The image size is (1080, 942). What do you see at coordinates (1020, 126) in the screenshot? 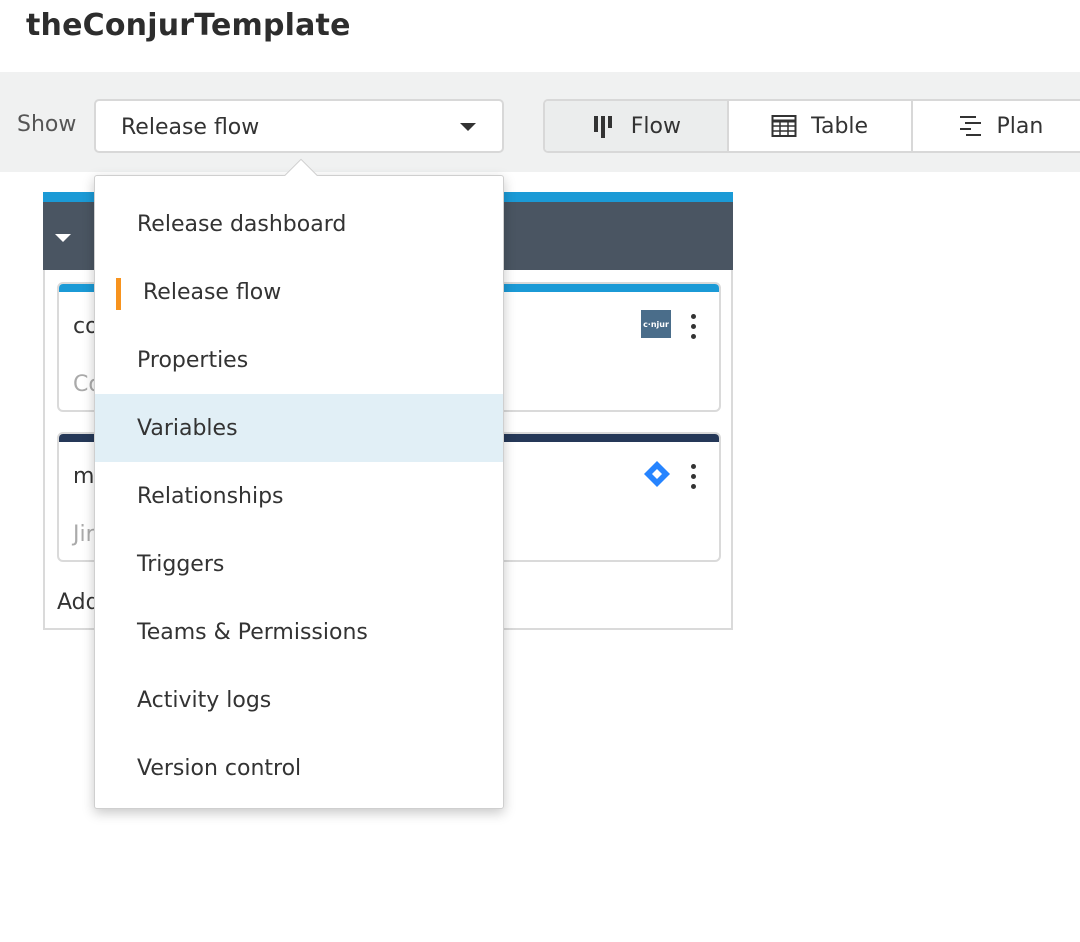
I see `planner-label: Plan` at bounding box center [1020, 126].